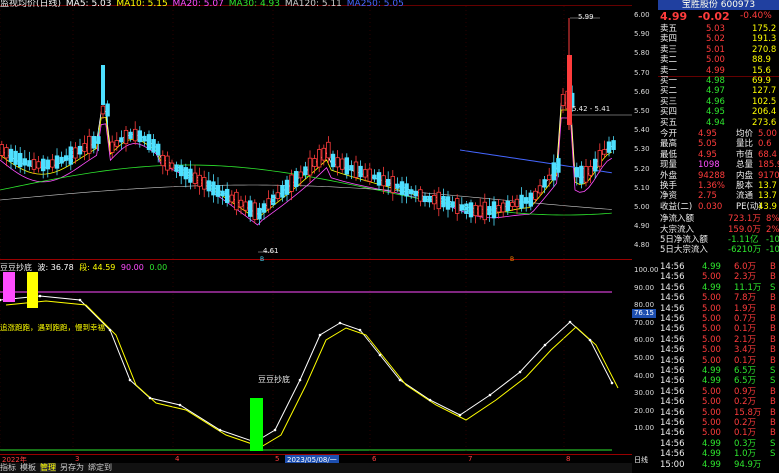  Describe the element at coordinates (101, 267) in the screenshot. I see `osc-values: 波: 36.78 段: 44.59 90.00 0.00` at that location.